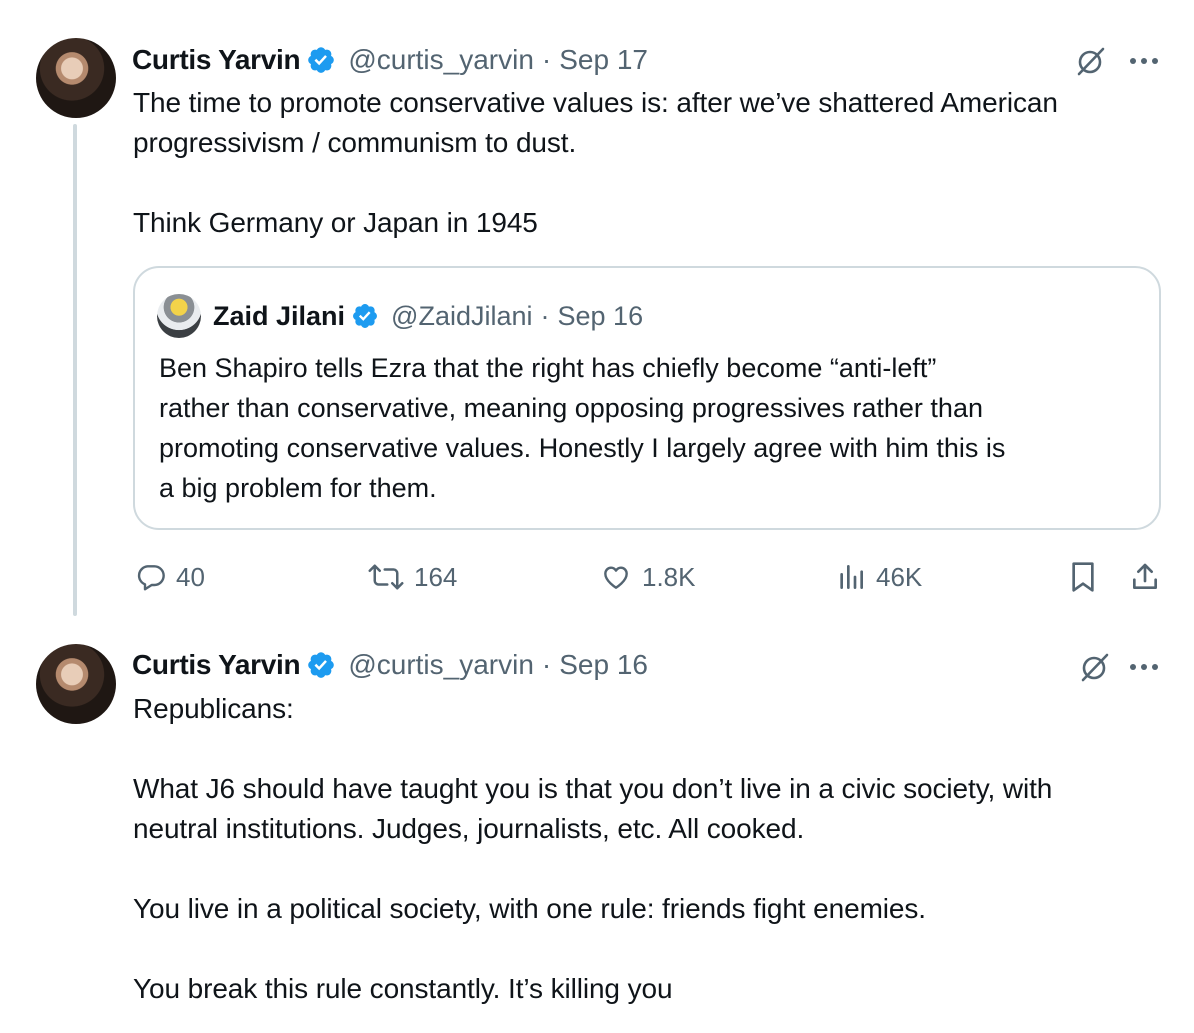 Image resolution: width=1194 pixels, height=1033 pixels. I want to click on quoted-header: Zaid Jilani @ZaidJilani · Sep 16, so click(428, 316).